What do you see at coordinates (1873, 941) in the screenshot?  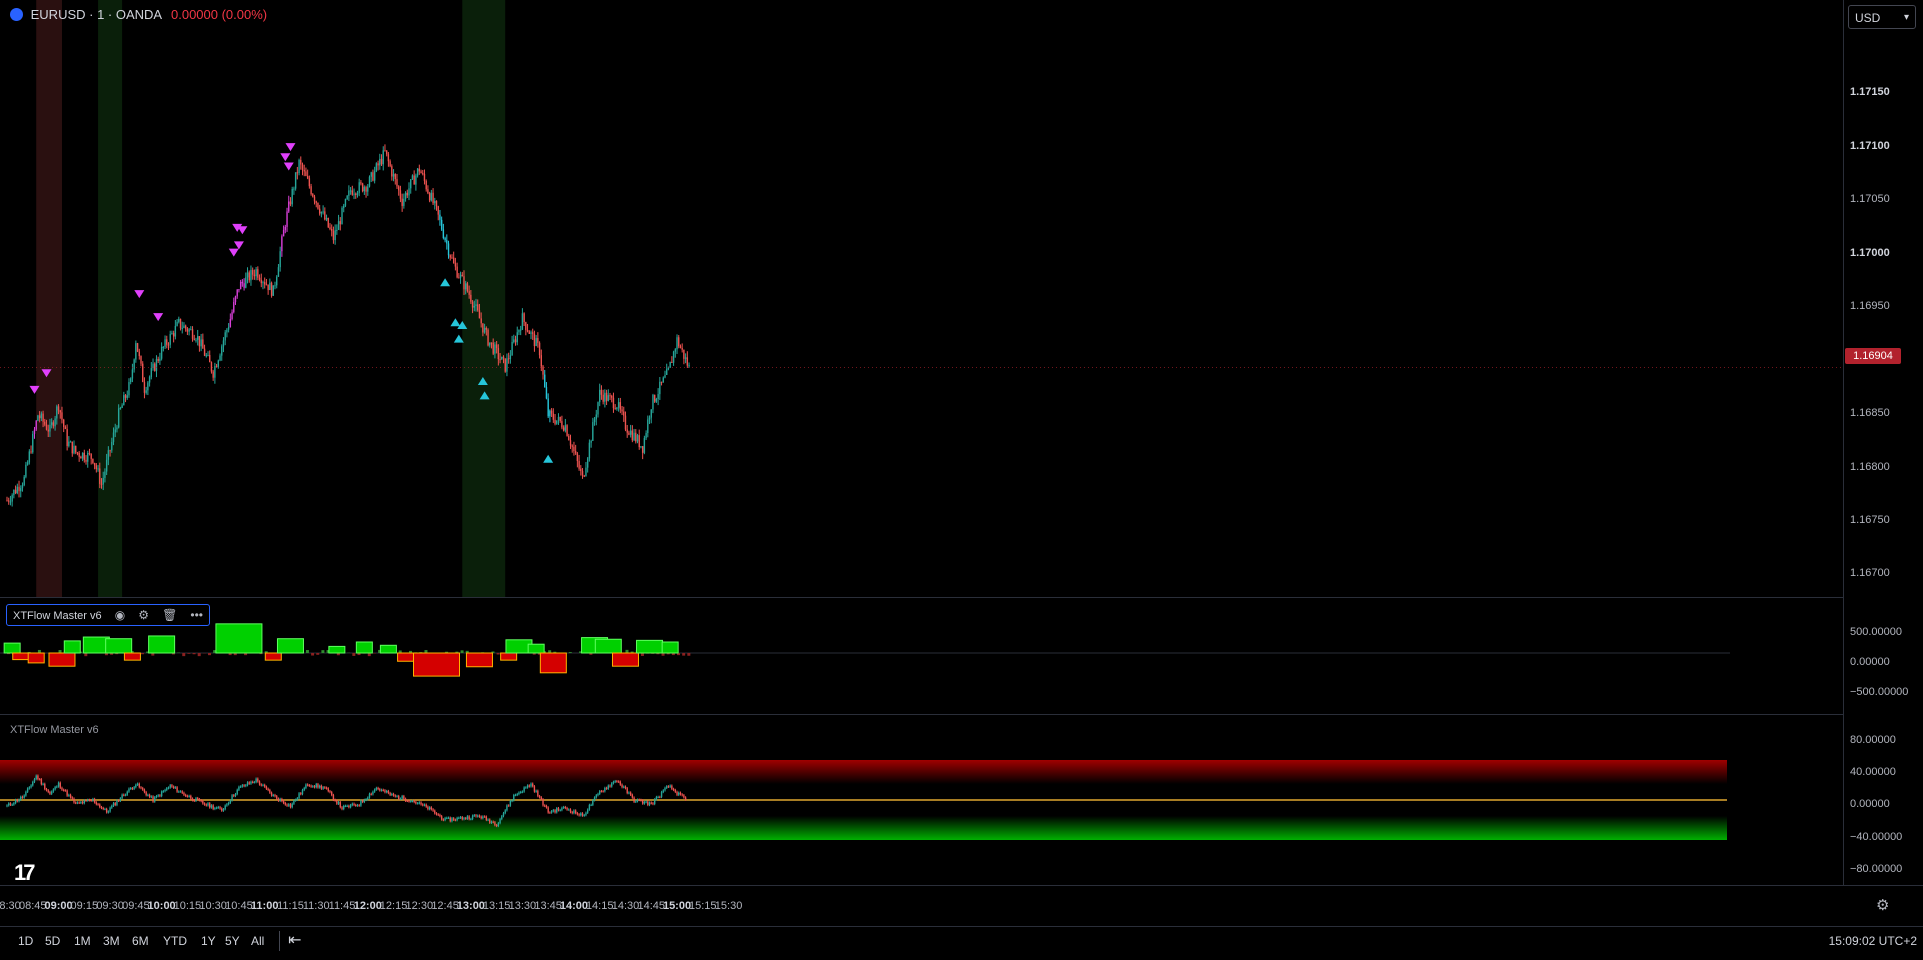 I see `clock: 15:09:02 UTC+2` at bounding box center [1873, 941].